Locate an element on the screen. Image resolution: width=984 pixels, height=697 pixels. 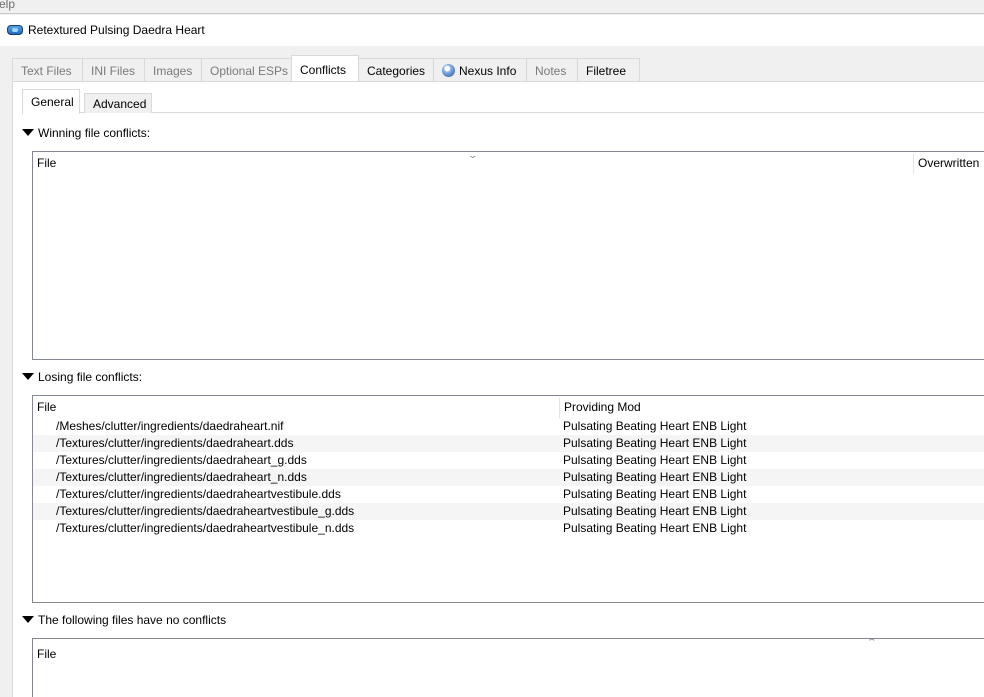
tab-label: Filetree is located at coordinates (606, 71).